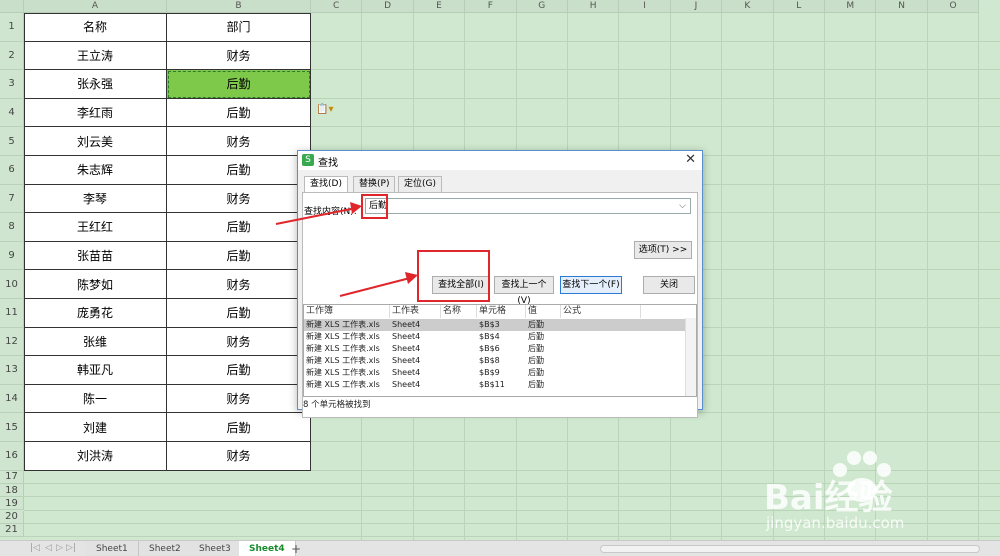 The height and width of the screenshot is (556, 1000). What do you see at coordinates (239, 113) in the screenshot?
I see `cell-b4: 后勤` at bounding box center [239, 113].